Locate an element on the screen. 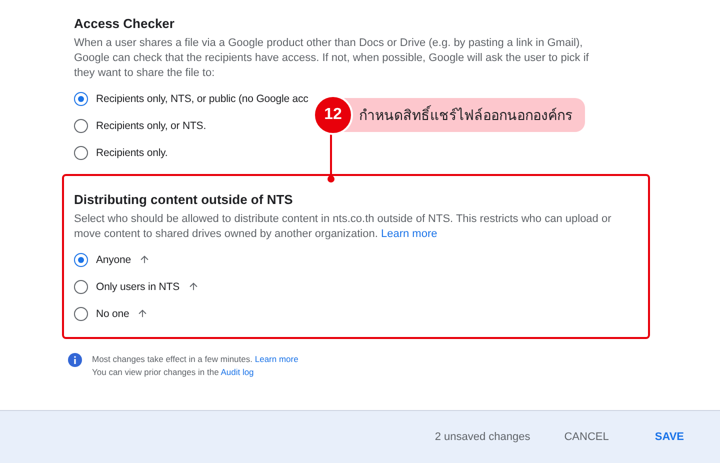  section-title: Access Checker is located at coordinates (125, 23).